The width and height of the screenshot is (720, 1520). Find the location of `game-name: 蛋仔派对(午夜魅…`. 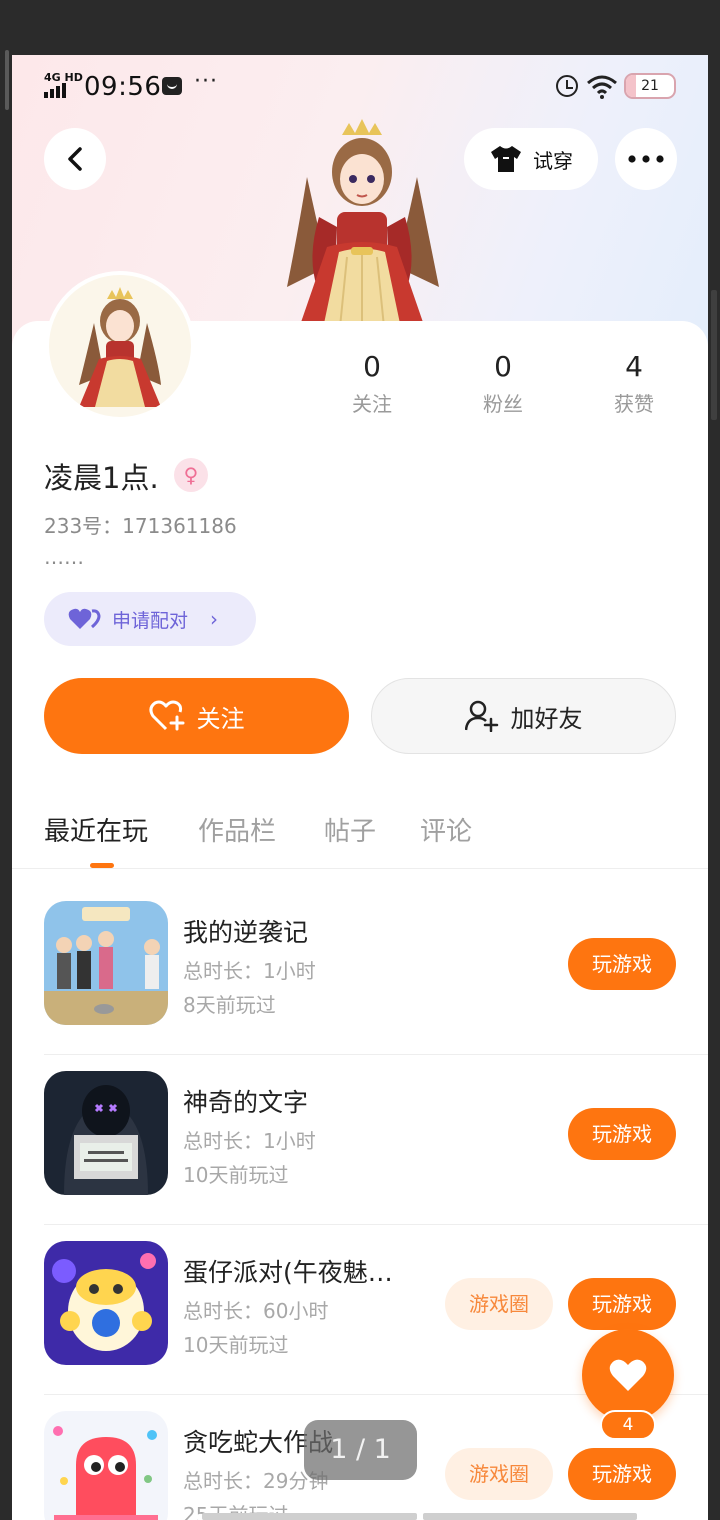

game-name: 蛋仔派对(午夜魅… is located at coordinates (288, 1272).